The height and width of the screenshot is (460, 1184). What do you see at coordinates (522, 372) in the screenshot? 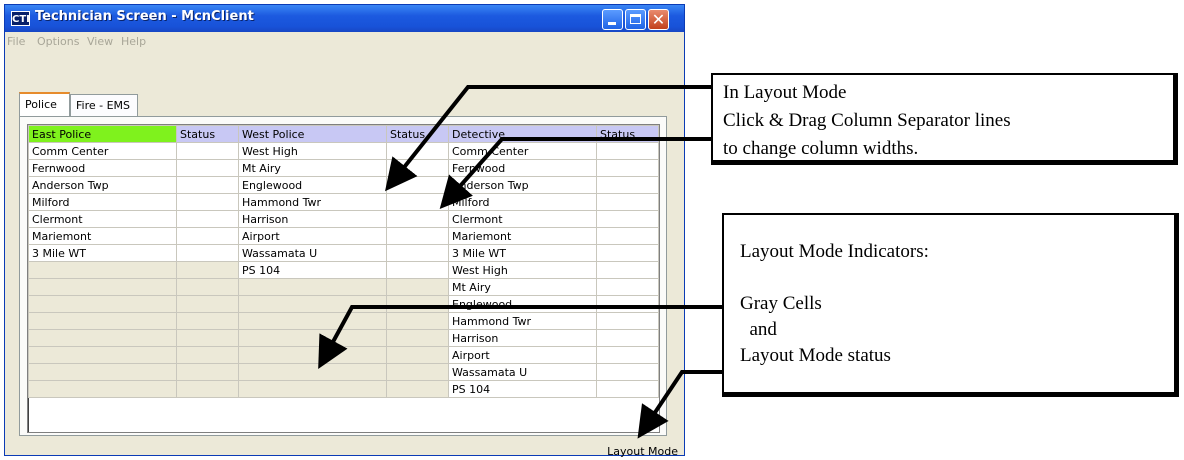
I see `grid-cell-detective: Wassamata U` at bounding box center [522, 372].